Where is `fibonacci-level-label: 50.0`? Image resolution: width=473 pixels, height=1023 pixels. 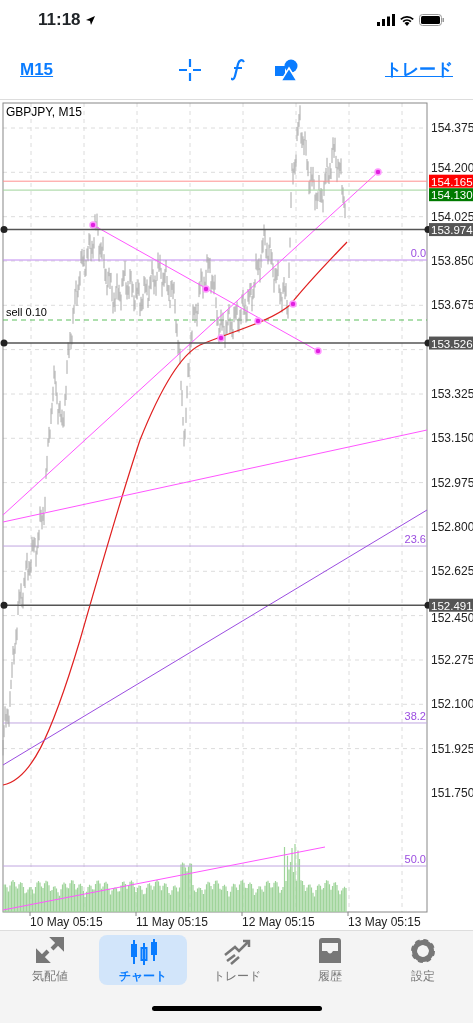
fibonacci-level-label: 50.0 is located at coordinates (415, 859).